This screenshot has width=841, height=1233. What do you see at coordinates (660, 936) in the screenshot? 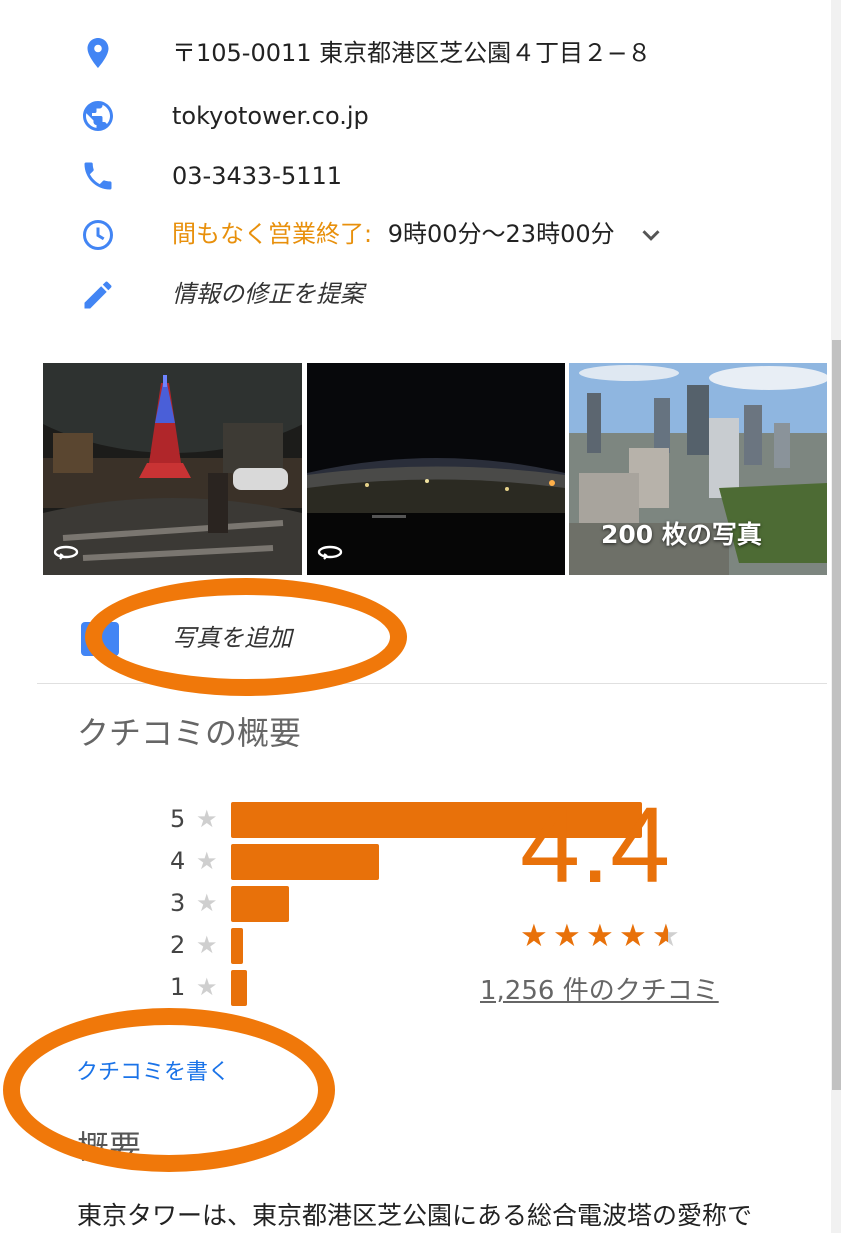
I see `star-partial-fill: ★` at bounding box center [660, 936].